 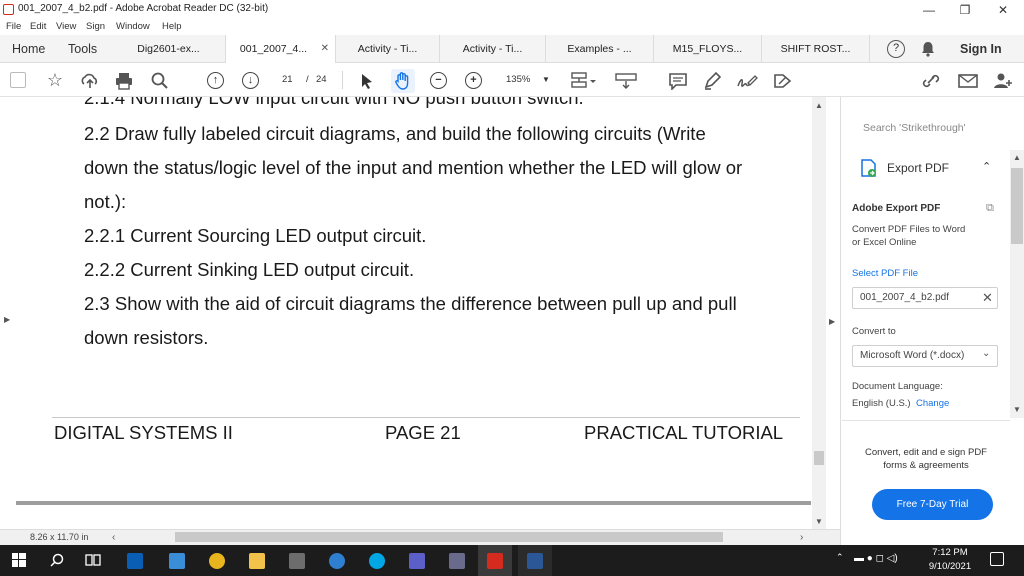 I want to click on highlight-pen-icon, so click(x=712, y=81).